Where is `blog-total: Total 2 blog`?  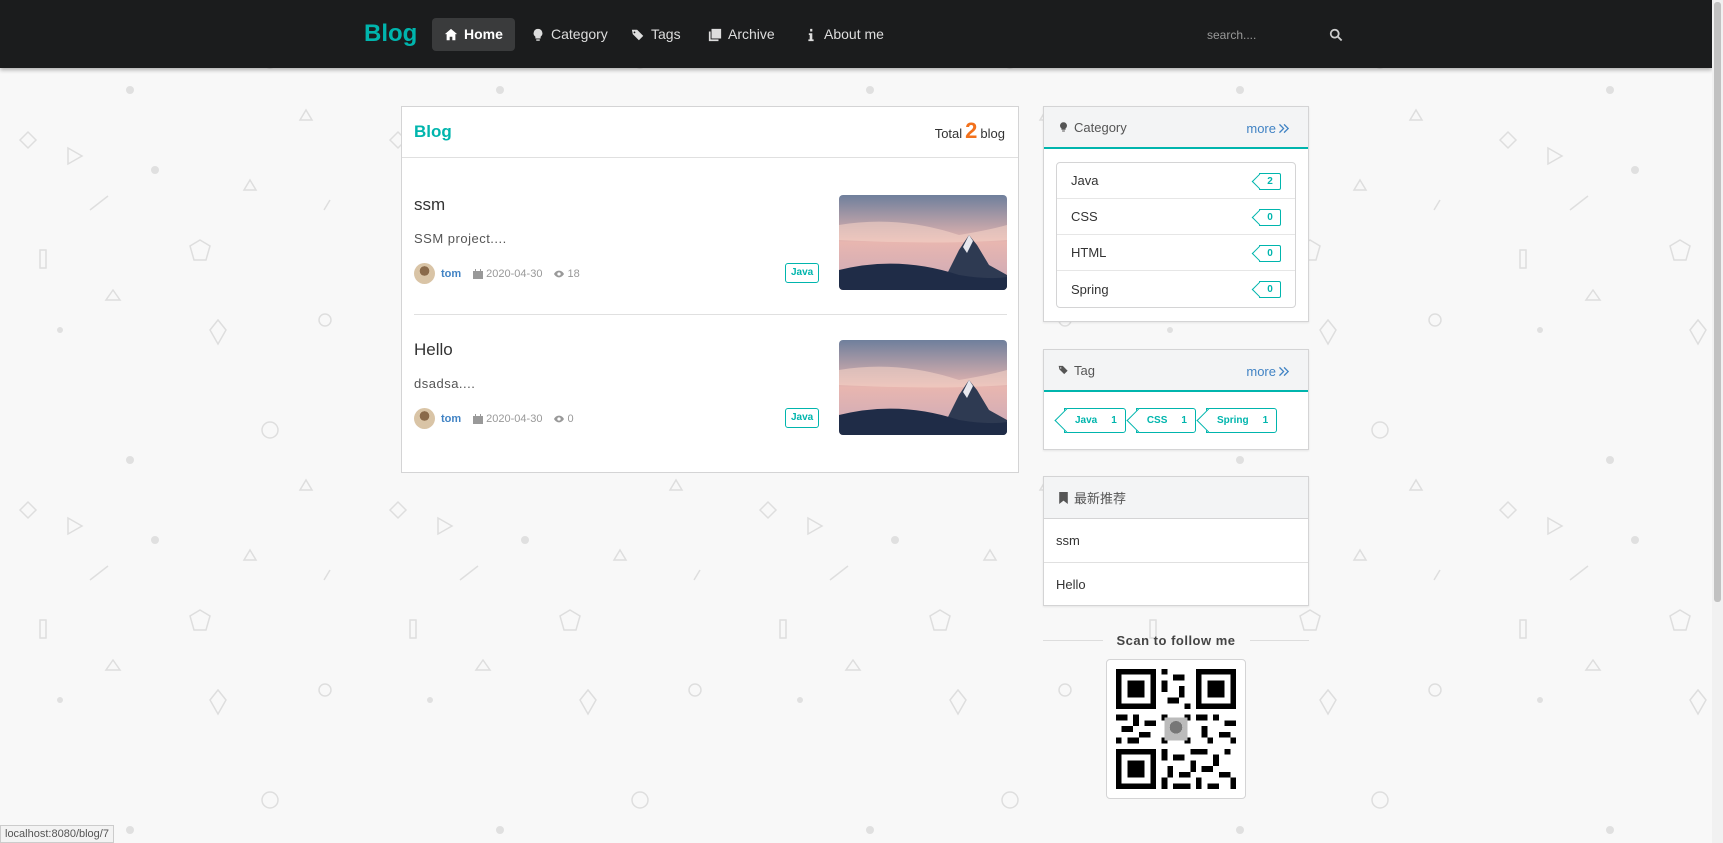 blog-total: Total 2 blog is located at coordinates (970, 131).